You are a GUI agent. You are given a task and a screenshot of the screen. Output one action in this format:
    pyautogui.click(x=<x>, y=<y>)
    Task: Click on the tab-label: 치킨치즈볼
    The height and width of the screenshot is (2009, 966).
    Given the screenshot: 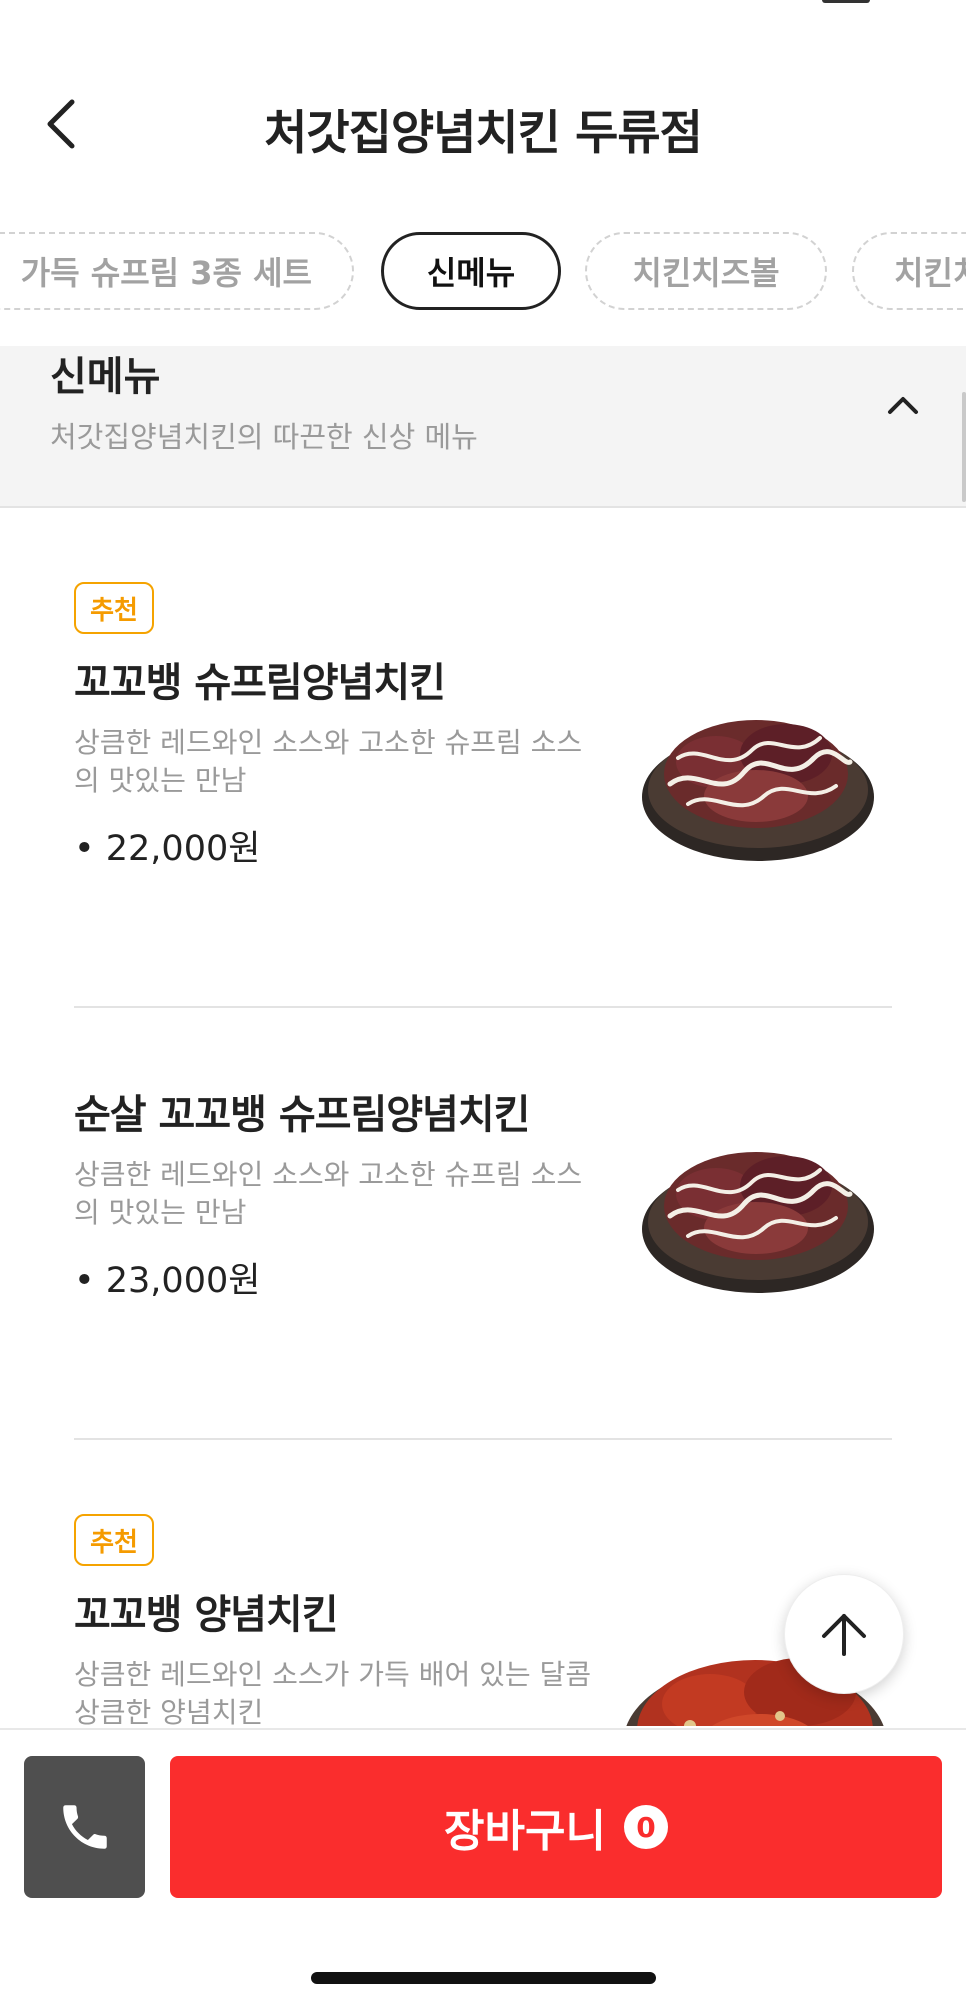 What is the action you would take?
    pyautogui.click(x=706, y=273)
    